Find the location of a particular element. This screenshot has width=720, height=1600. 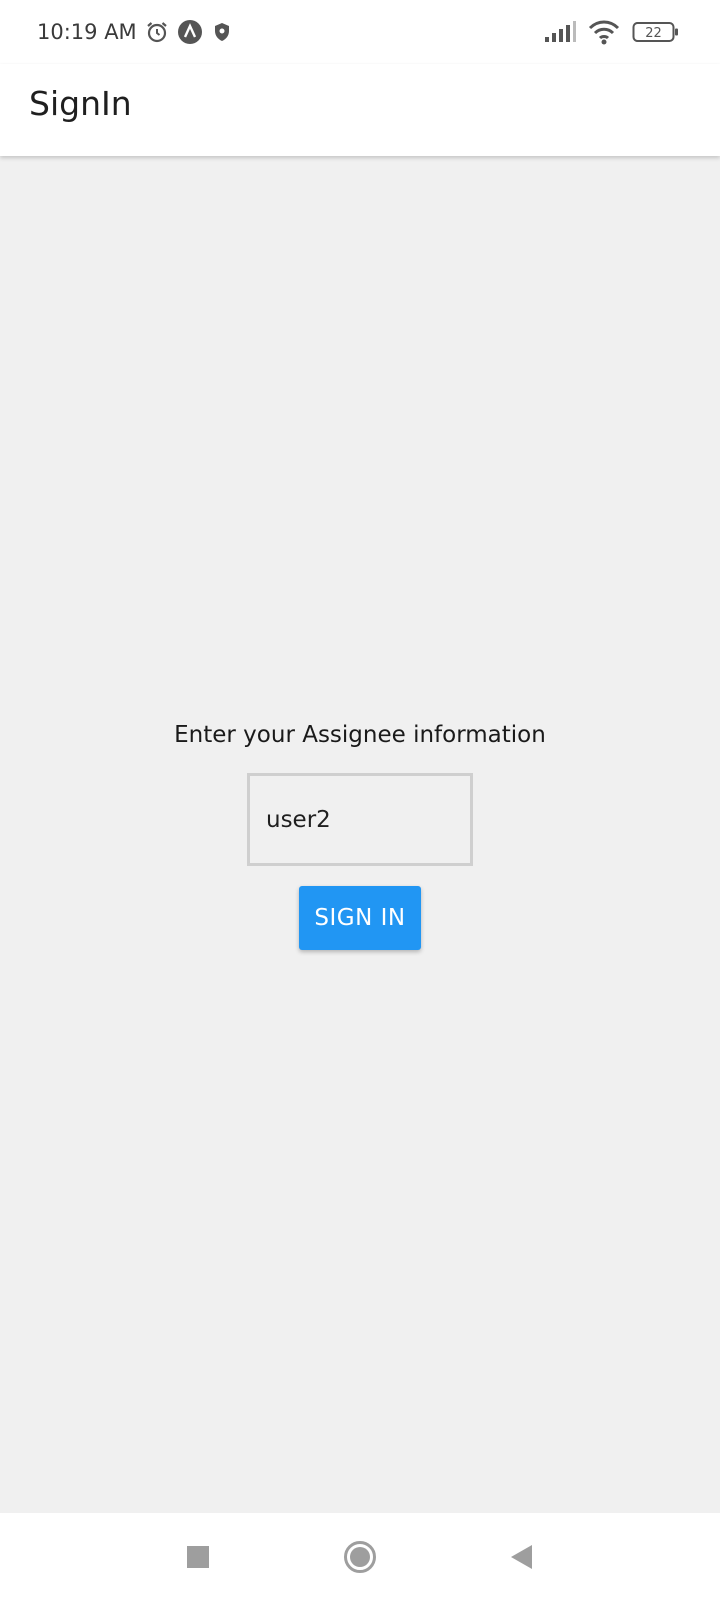

page-title: SignIn is located at coordinates (80, 103).